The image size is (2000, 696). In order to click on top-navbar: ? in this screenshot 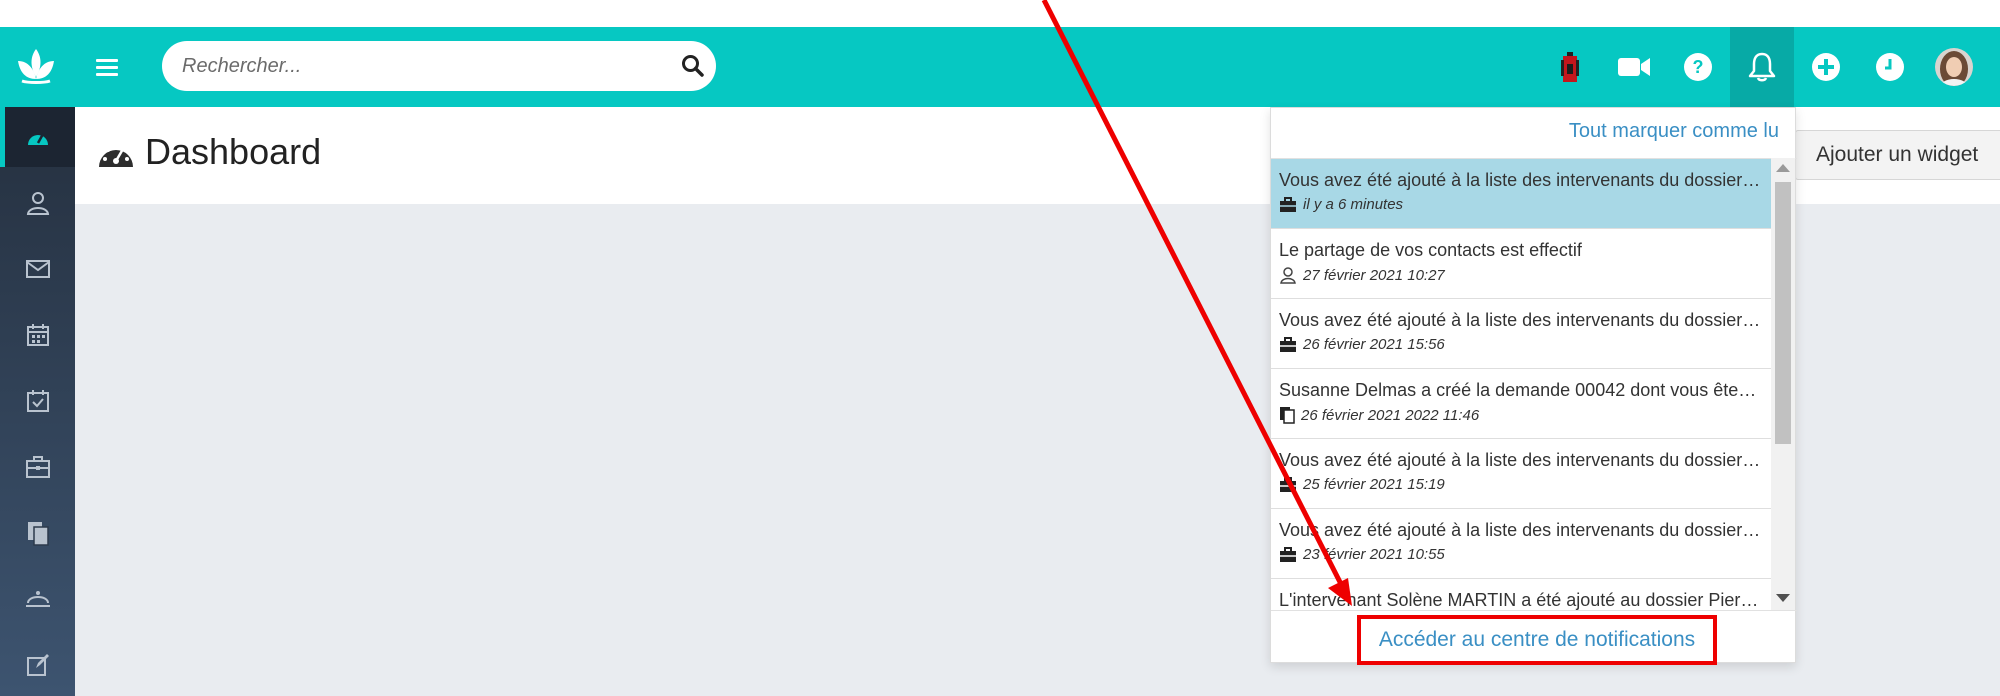, I will do `click(1000, 67)`.